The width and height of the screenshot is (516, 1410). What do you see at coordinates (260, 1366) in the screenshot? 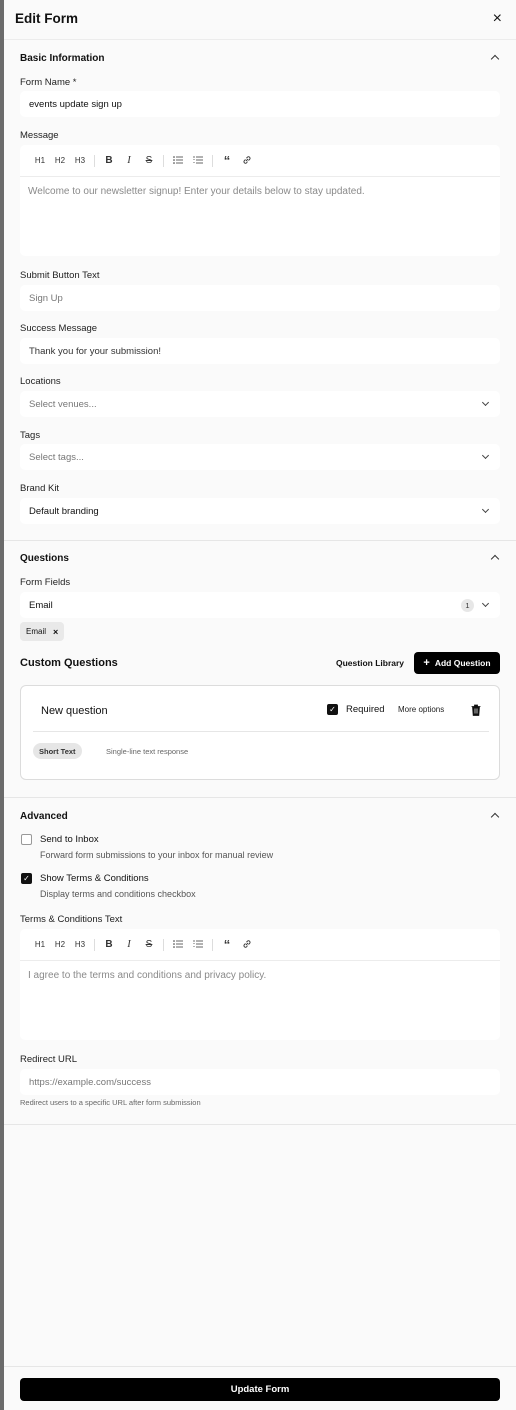
I see `footer-divider` at bounding box center [260, 1366].